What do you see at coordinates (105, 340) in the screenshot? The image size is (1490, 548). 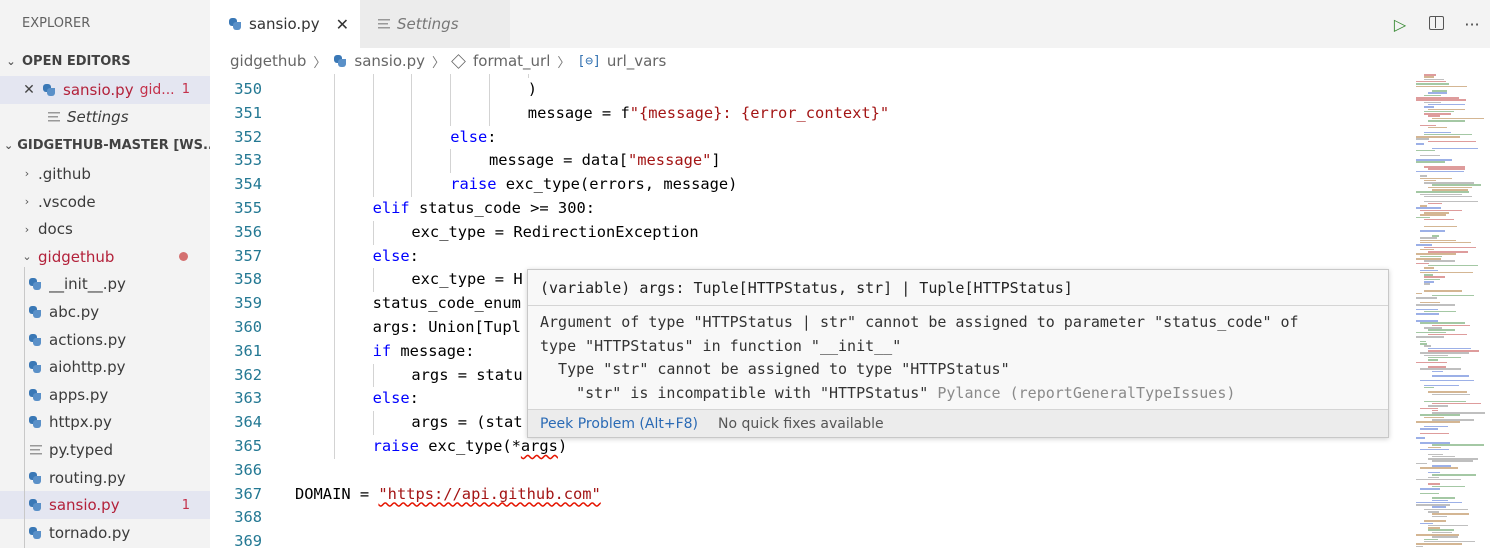 I see `tree-item-actions: actions.py` at bounding box center [105, 340].